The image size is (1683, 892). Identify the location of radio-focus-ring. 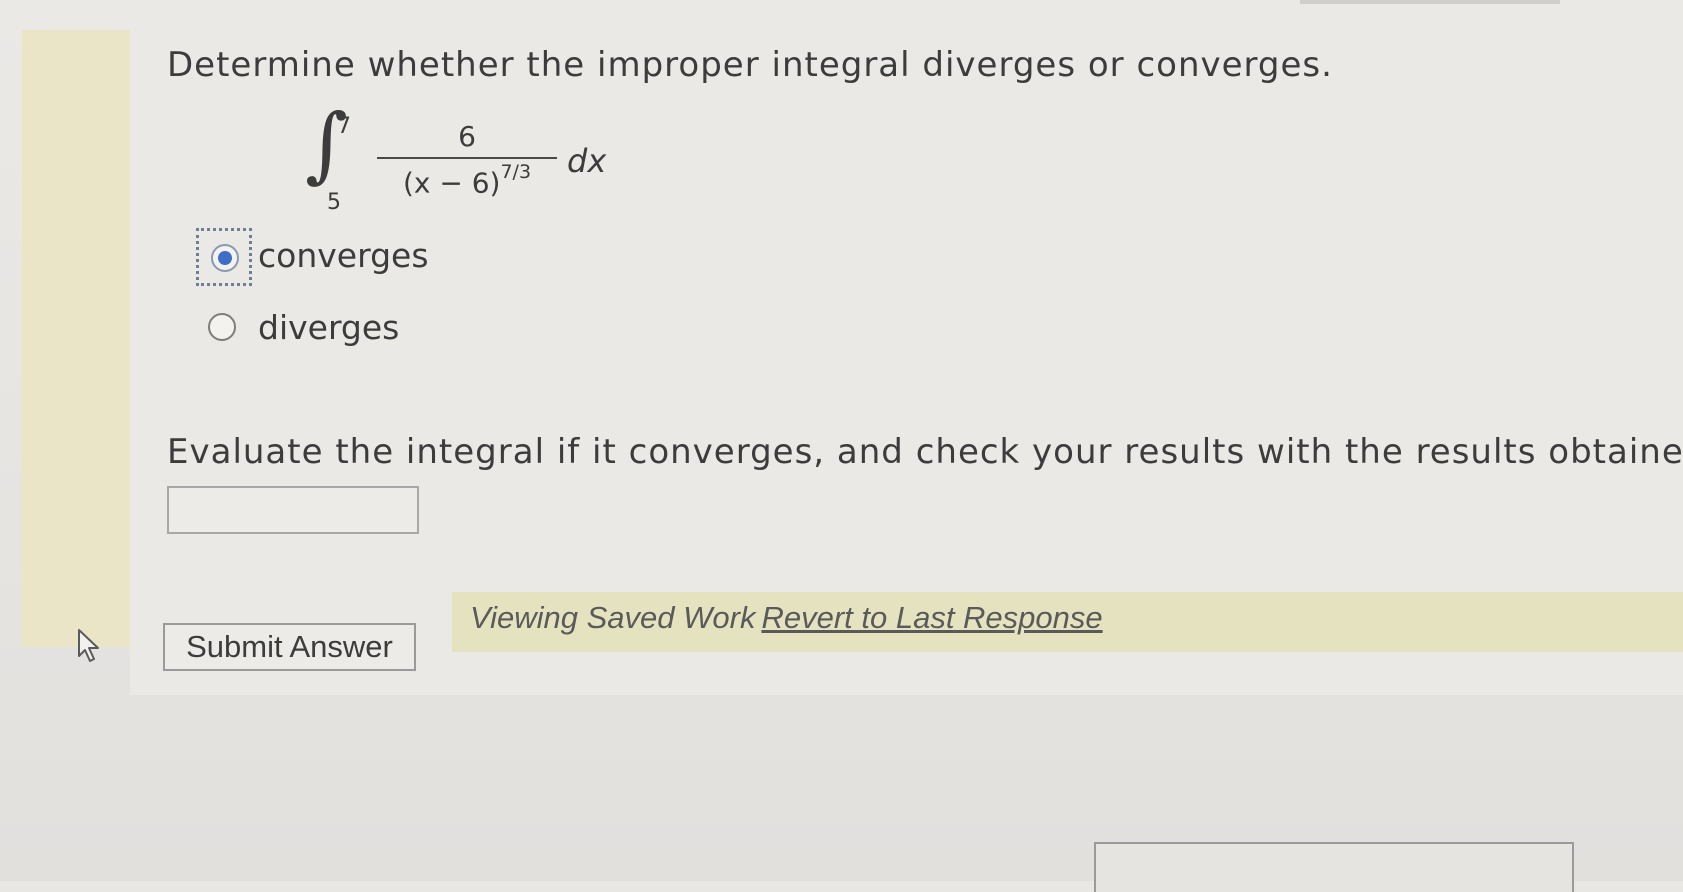
(224, 257).